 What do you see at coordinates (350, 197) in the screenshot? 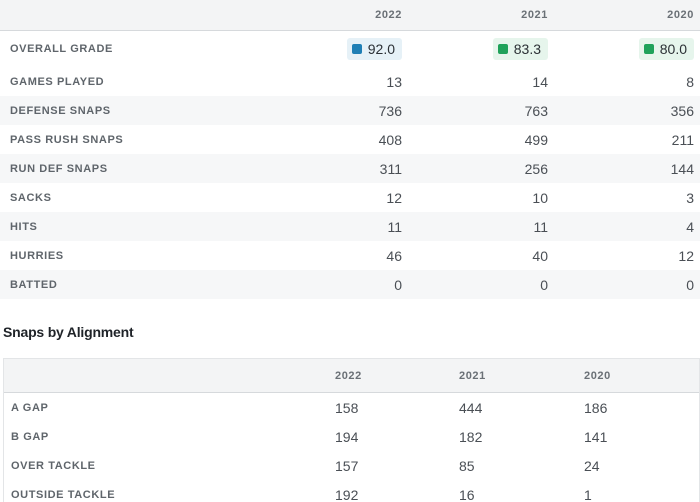
I see `table-row: SACKS 12 10 3` at bounding box center [350, 197].